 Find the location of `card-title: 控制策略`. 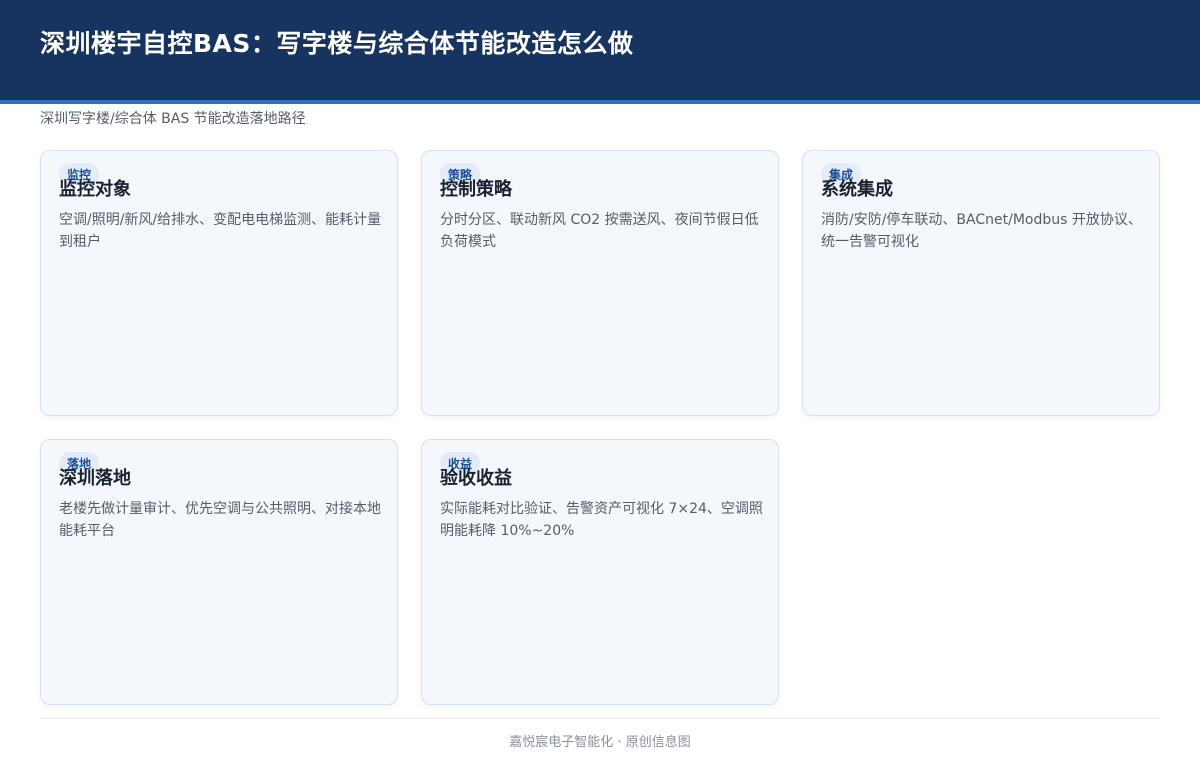

card-title: 控制策略 is located at coordinates (476, 189).